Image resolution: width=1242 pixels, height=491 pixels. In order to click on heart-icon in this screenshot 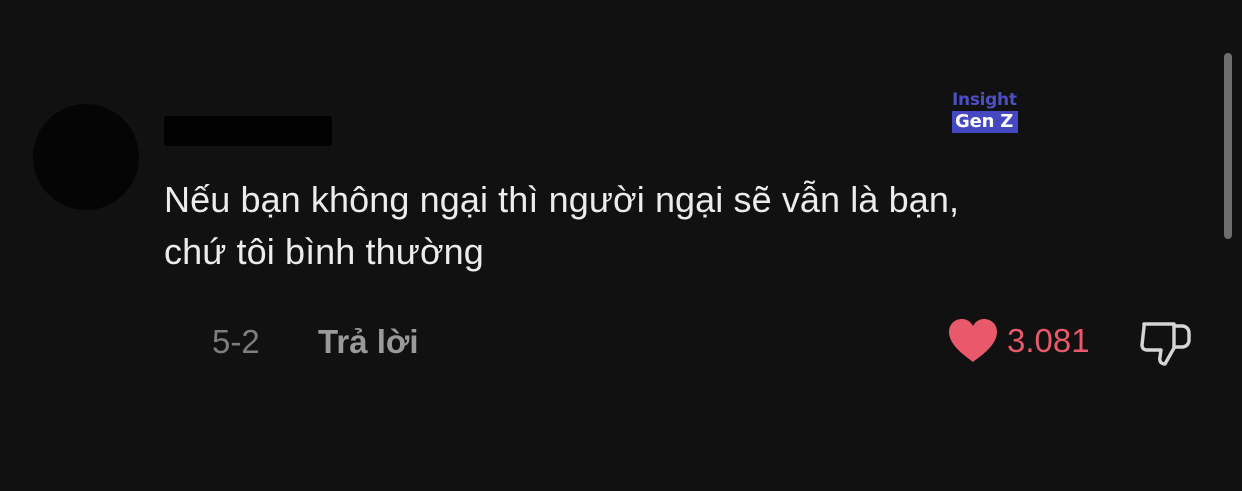, I will do `click(973, 340)`.